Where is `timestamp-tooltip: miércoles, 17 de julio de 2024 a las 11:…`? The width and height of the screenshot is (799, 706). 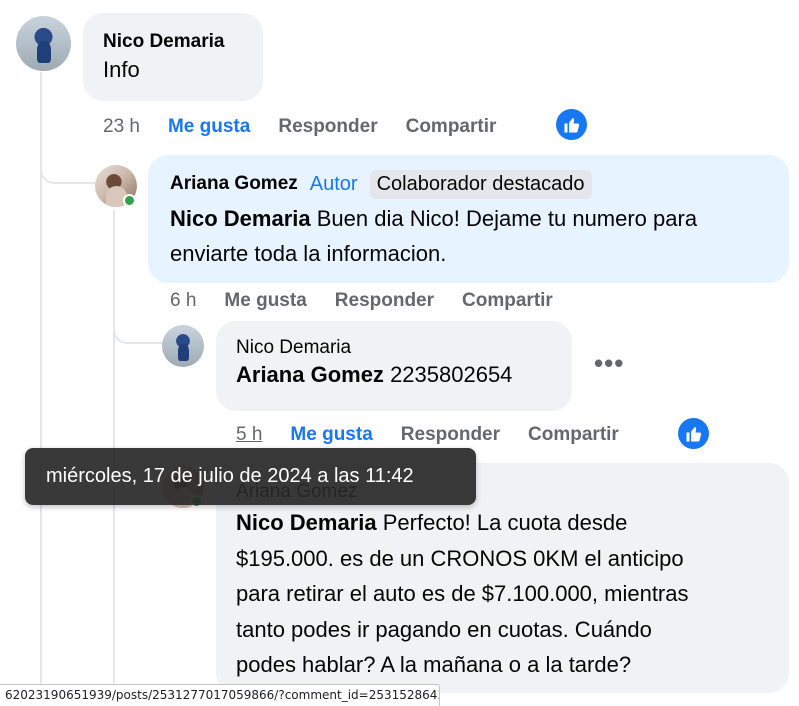
timestamp-tooltip: miércoles, 17 de julio de 2024 a las 11:… is located at coordinates (250, 476).